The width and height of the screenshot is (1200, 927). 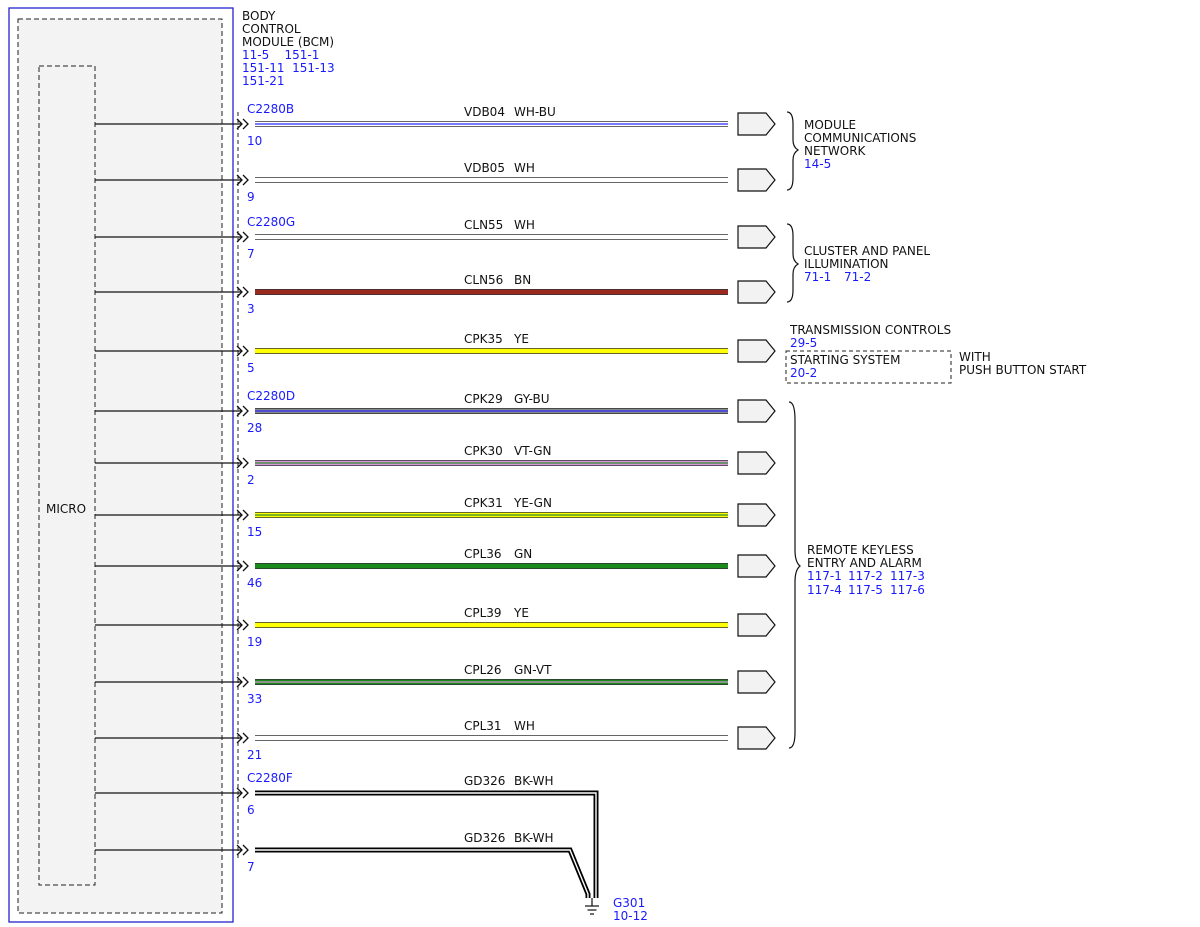 What do you see at coordinates (846, 264) in the screenshot?
I see `dest-cluster-line-2: ILLUMINATION` at bounding box center [846, 264].